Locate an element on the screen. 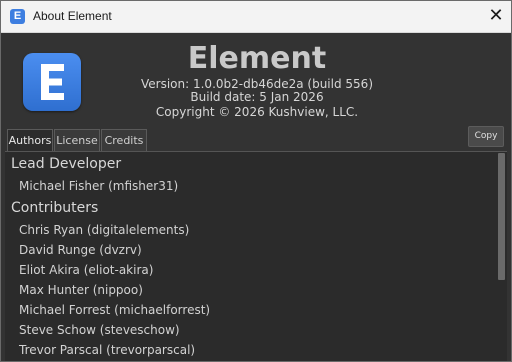 The image size is (512, 362). list-item: Chris Ryan (digitalelements) is located at coordinates (104, 230).